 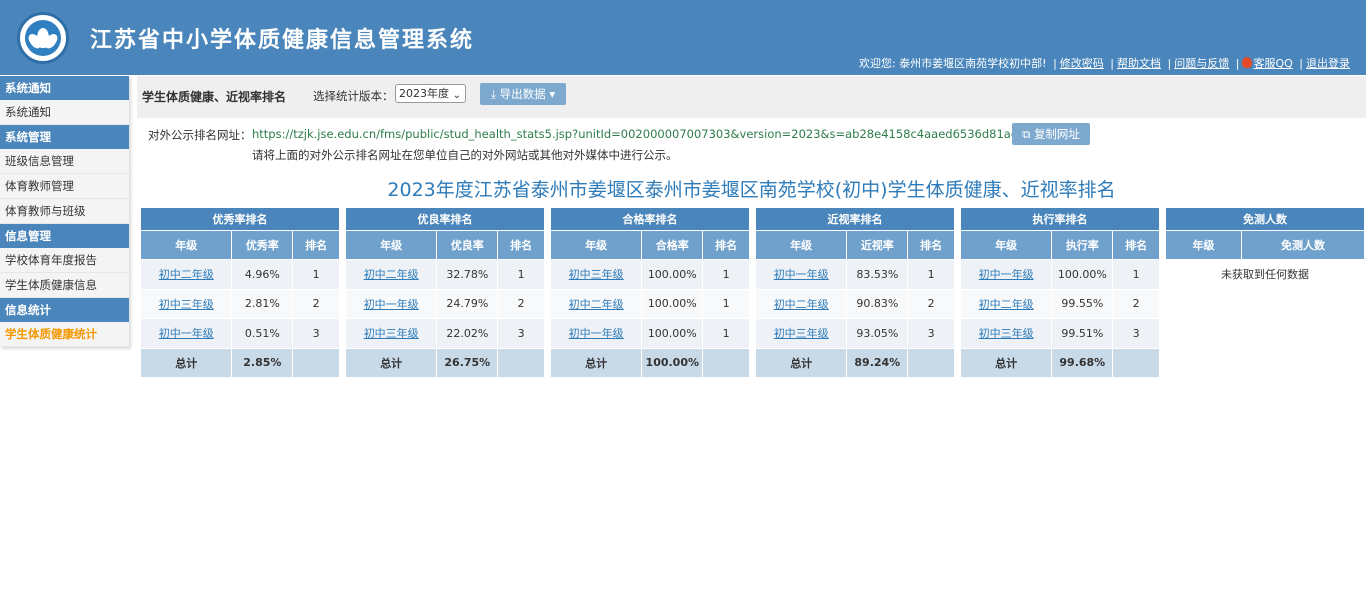 What do you see at coordinates (1247, 62) in the screenshot?
I see `qq-icon` at bounding box center [1247, 62].